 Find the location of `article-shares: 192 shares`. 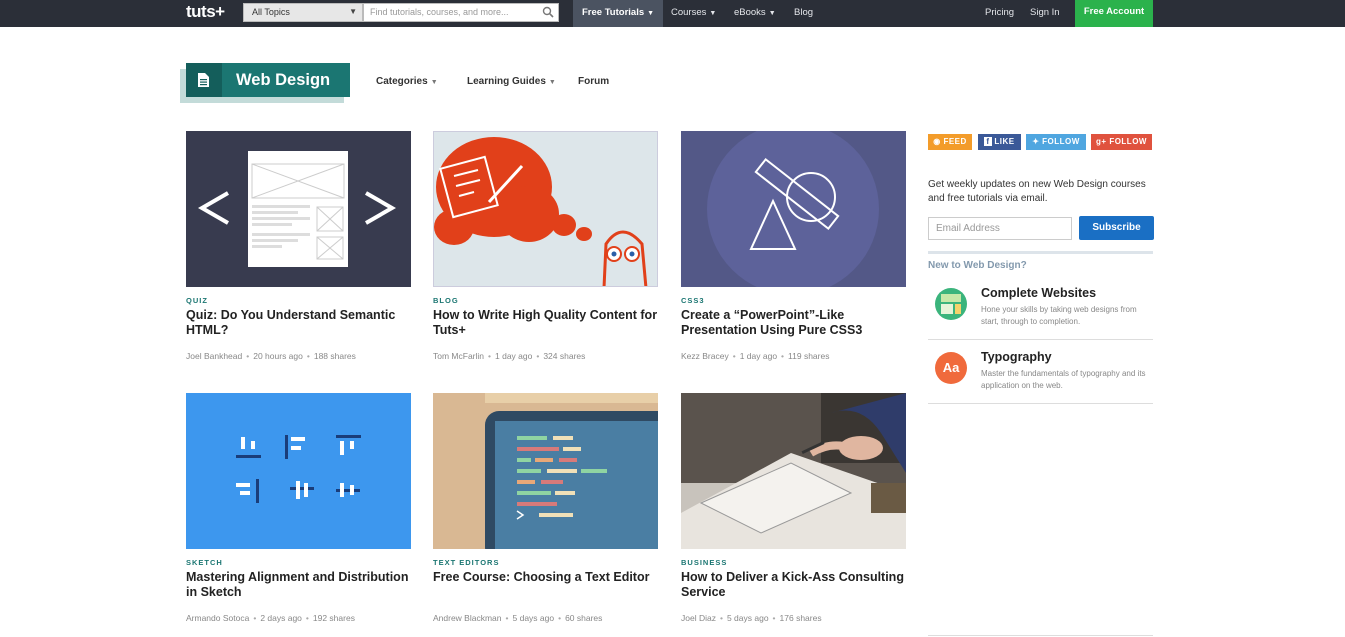

article-shares: 192 shares is located at coordinates (333, 618).